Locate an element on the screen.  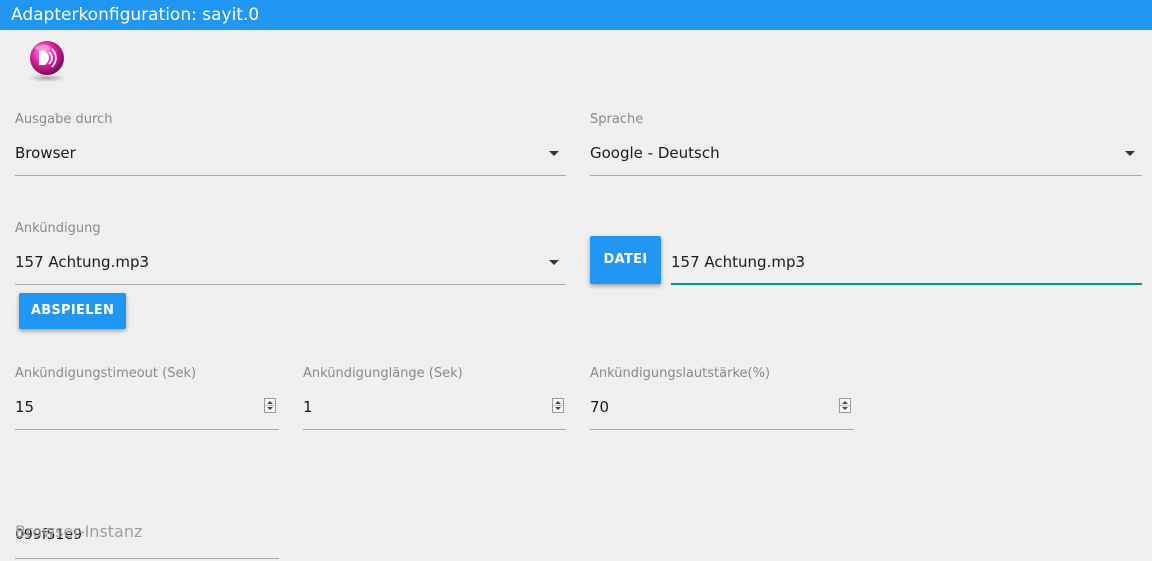
announce-label: Ankündigung is located at coordinates (58, 228).